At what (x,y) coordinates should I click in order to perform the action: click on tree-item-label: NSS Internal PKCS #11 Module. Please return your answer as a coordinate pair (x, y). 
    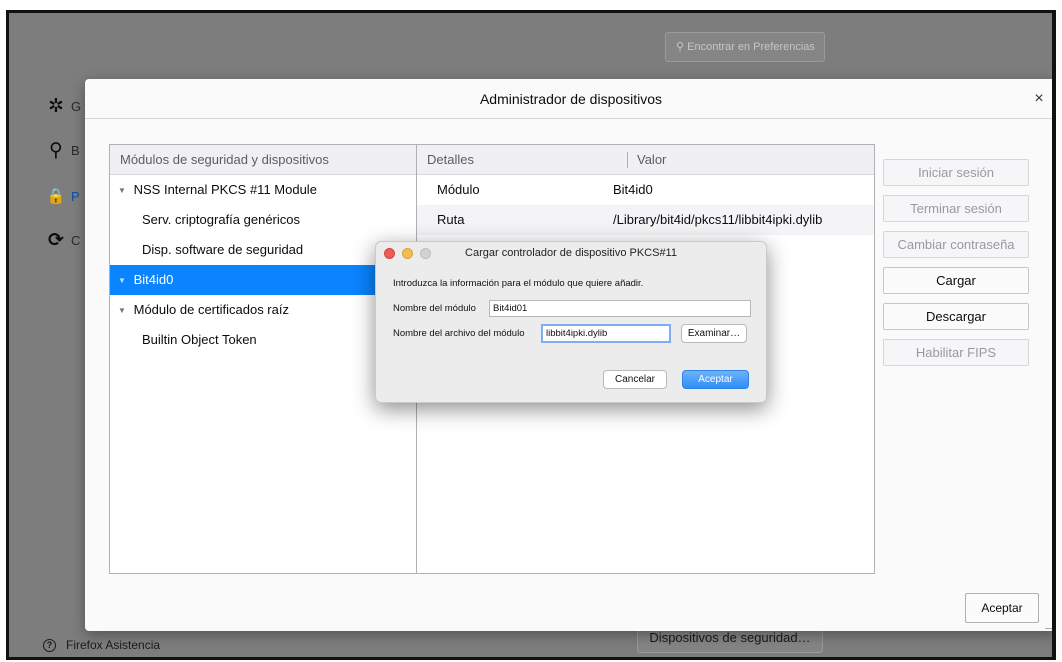
    Looking at the image, I should click on (225, 189).